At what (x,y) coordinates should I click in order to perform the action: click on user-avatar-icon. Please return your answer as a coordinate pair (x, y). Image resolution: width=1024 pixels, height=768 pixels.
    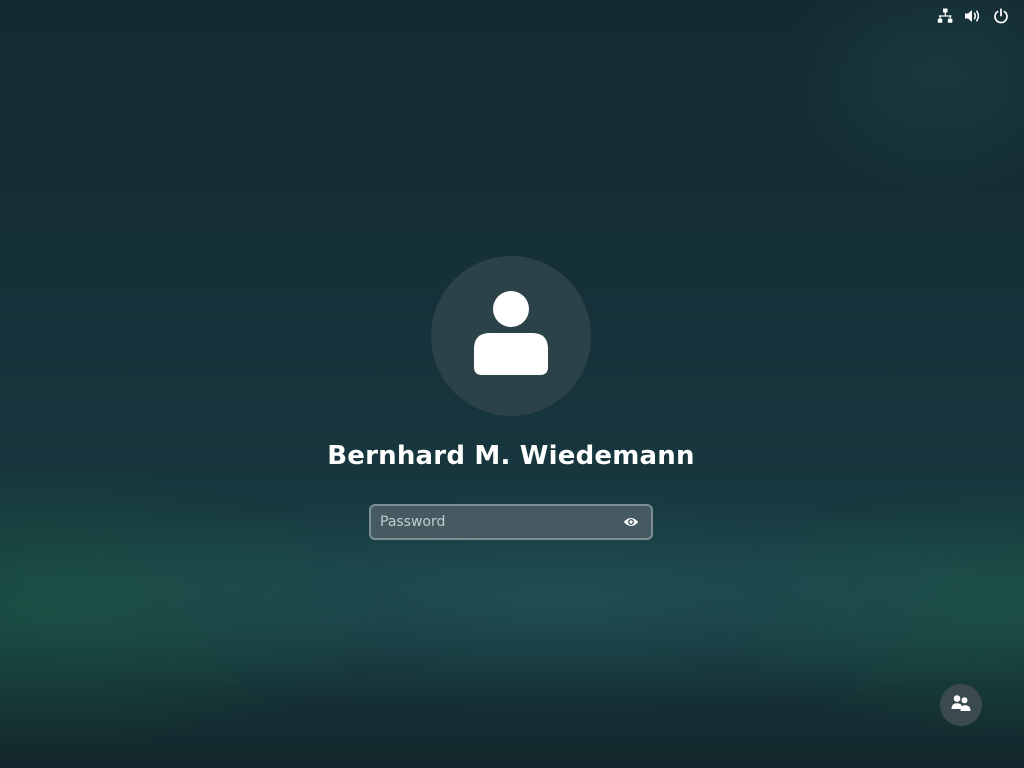
    Looking at the image, I should click on (511, 336).